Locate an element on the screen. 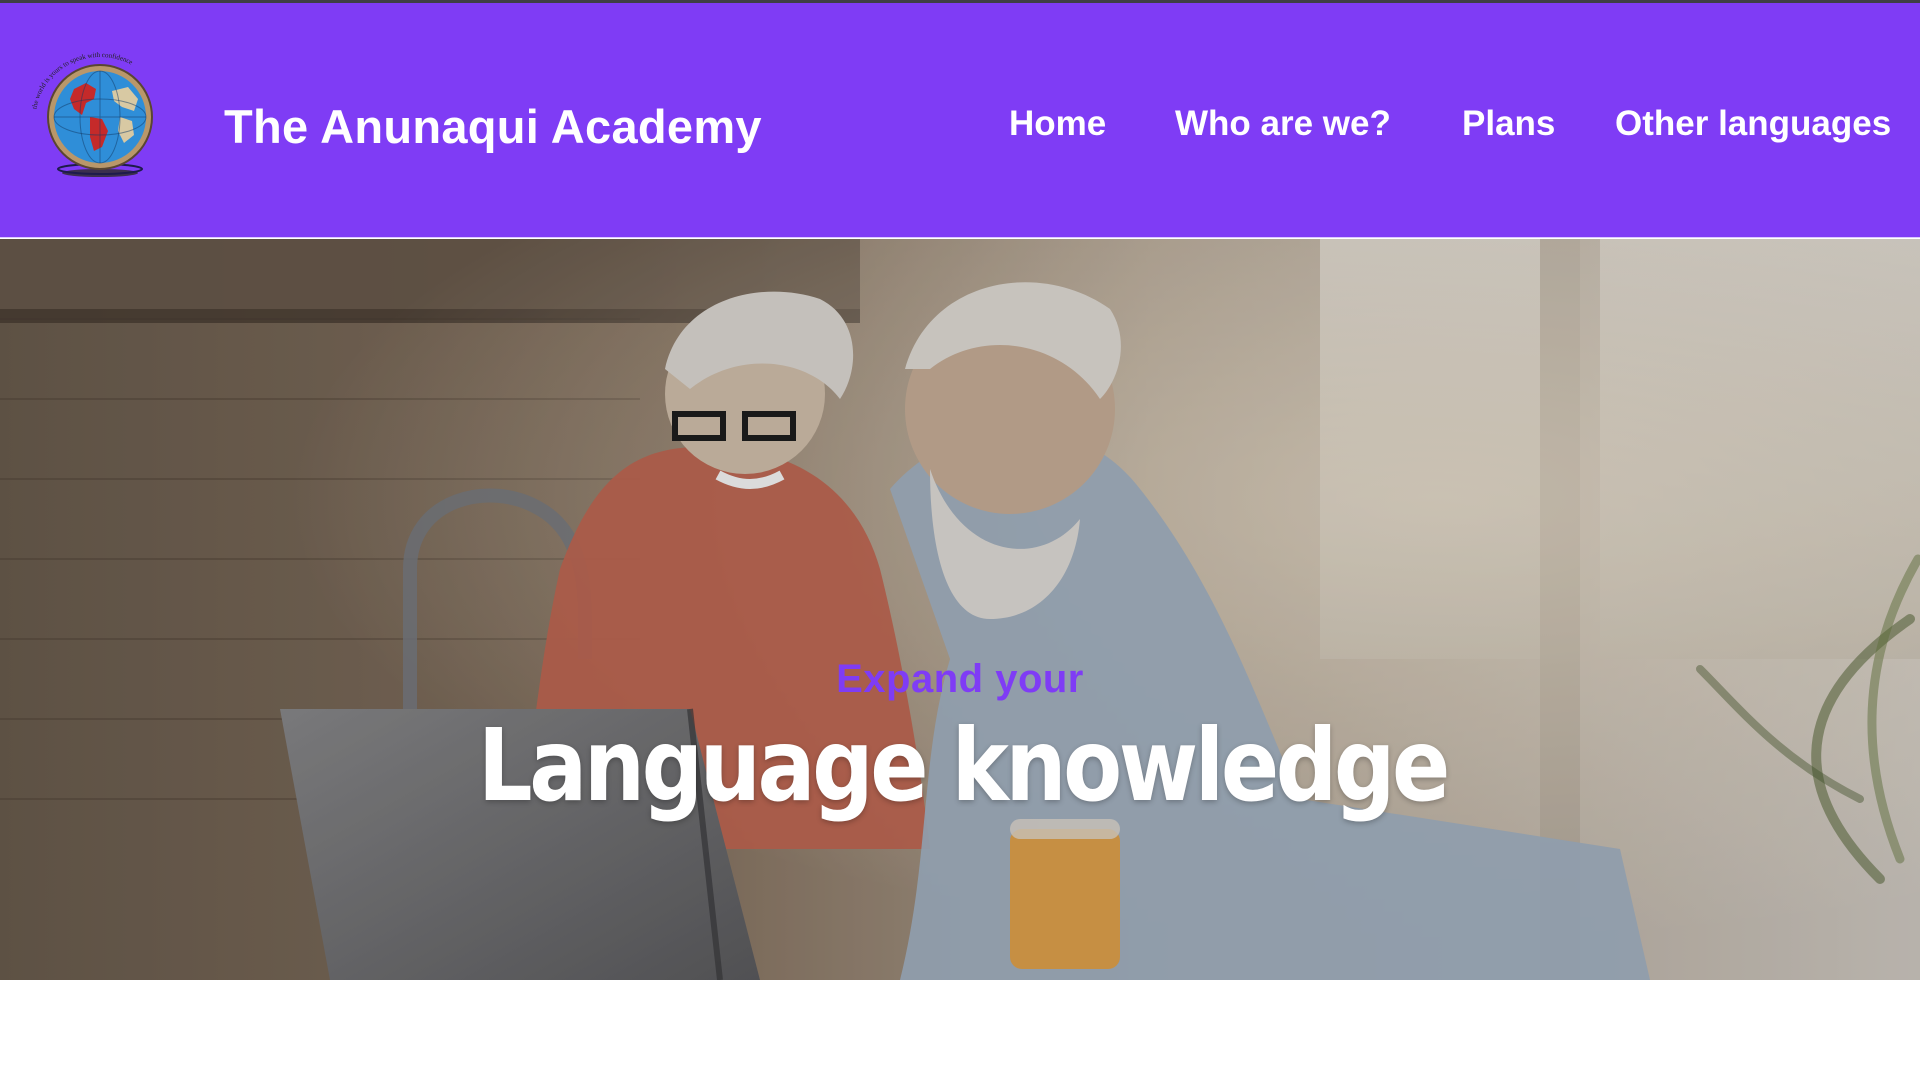 The height and width of the screenshot is (1080, 1920). nav-item-other-languages: Other languages is located at coordinates (1753, 124).